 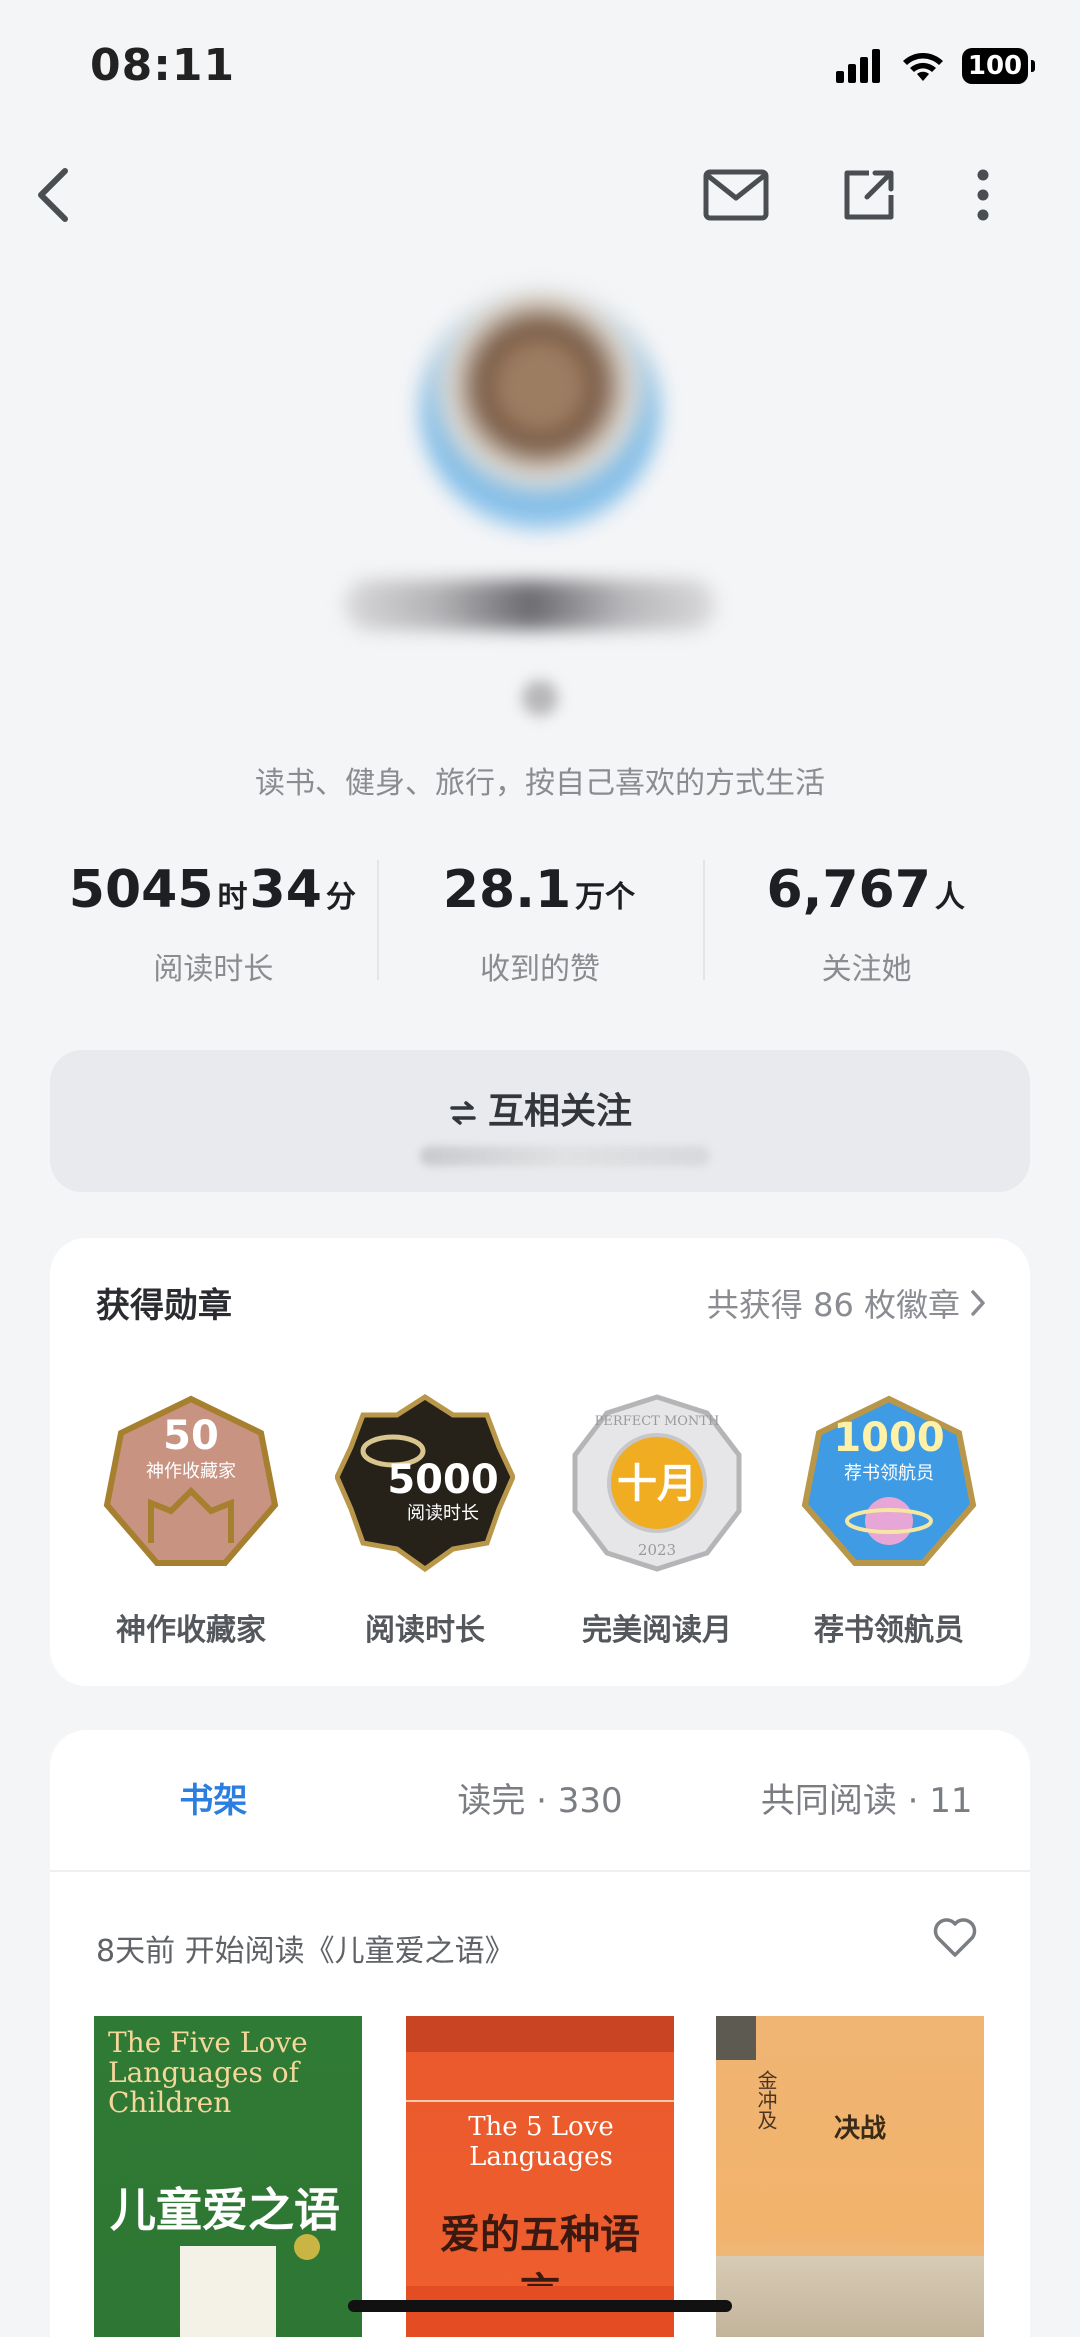 I want to click on book-cover: 金冲及 决战, so click(x=850, y=2176).